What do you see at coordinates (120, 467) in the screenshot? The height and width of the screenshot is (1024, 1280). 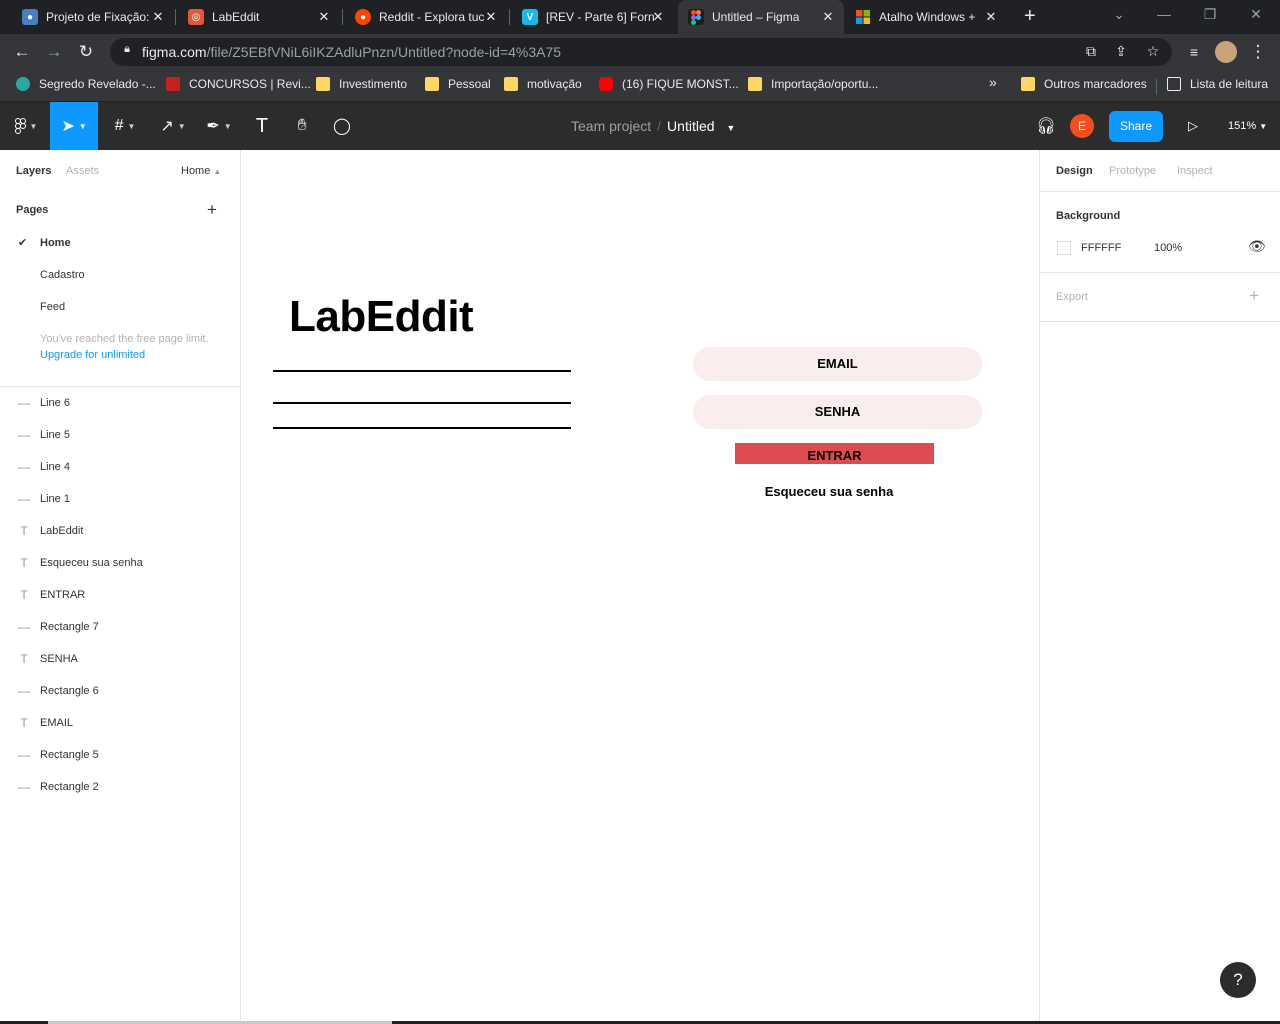 I see `layer-row: — Line 4` at bounding box center [120, 467].